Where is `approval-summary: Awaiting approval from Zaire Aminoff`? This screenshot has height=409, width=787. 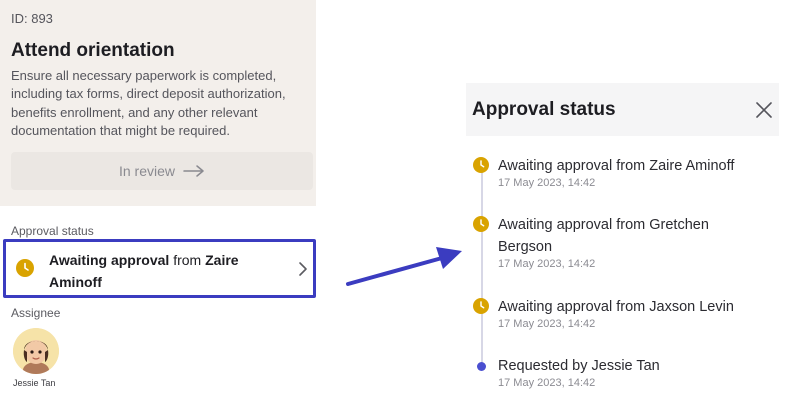 approval-summary: Awaiting approval from Zaire Aminoff is located at coordinates (169, 271).